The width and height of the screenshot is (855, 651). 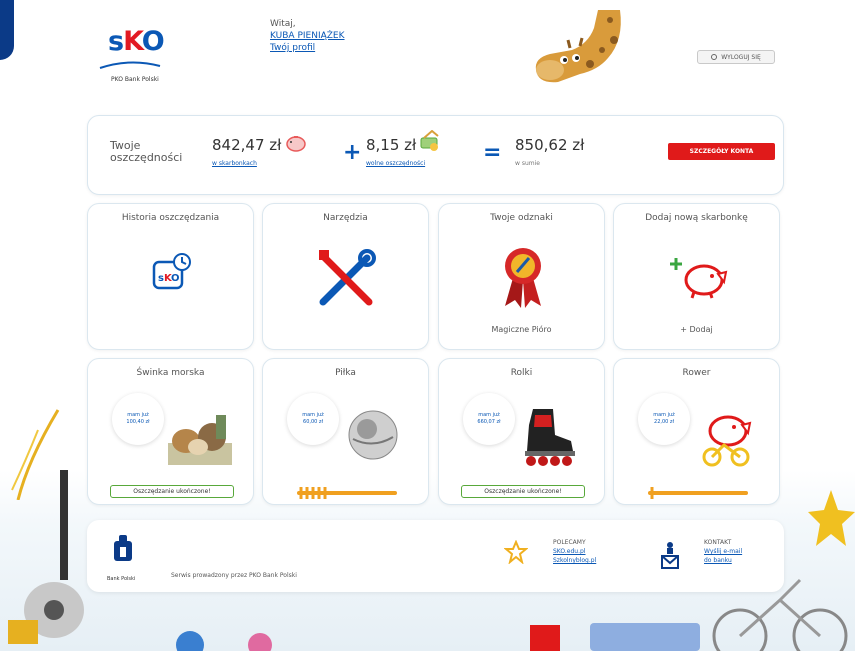 I want to click on letters-decoration-icon, so click(x=438, y=637).